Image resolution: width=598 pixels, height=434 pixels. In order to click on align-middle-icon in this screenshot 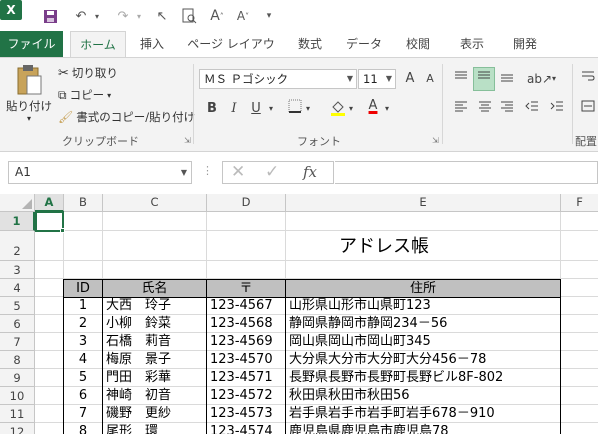, I will do `click(484, 79)`.